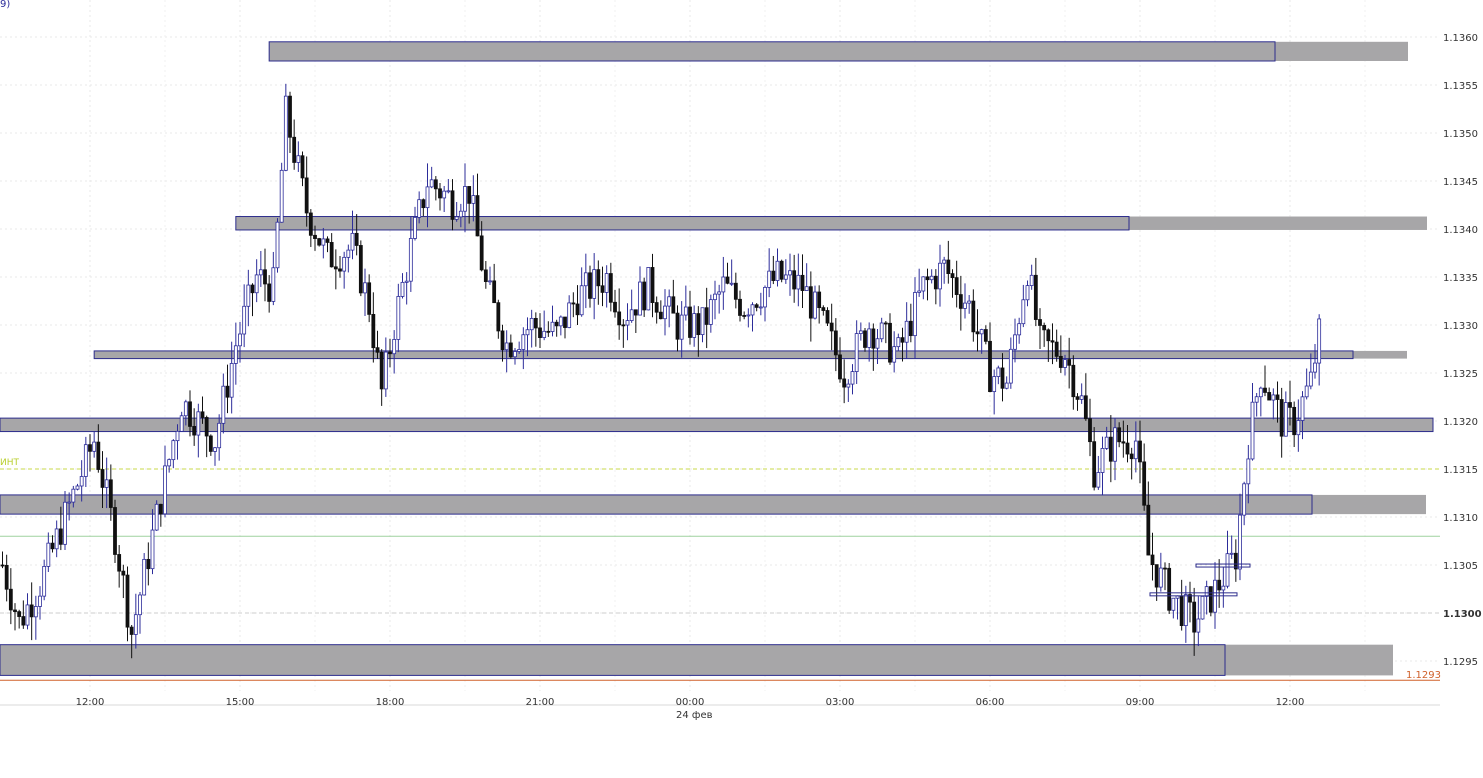 The image size is (1483, 778). Describe the element at coordinates (1460, 86) in the screenshot. I see `y-tick-label: 1.1355` at that location.